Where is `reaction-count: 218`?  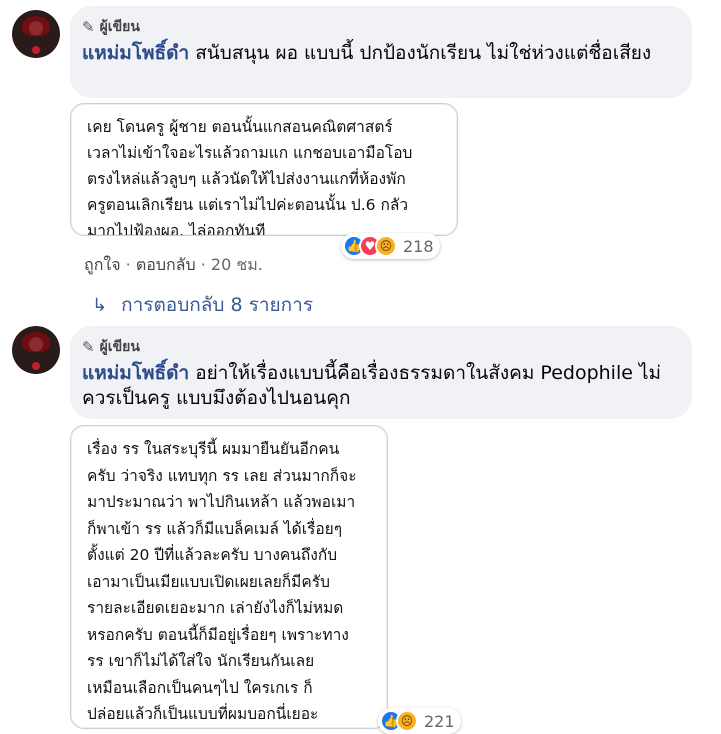
reaction-count: 218 is located at coordinates (418, 246).